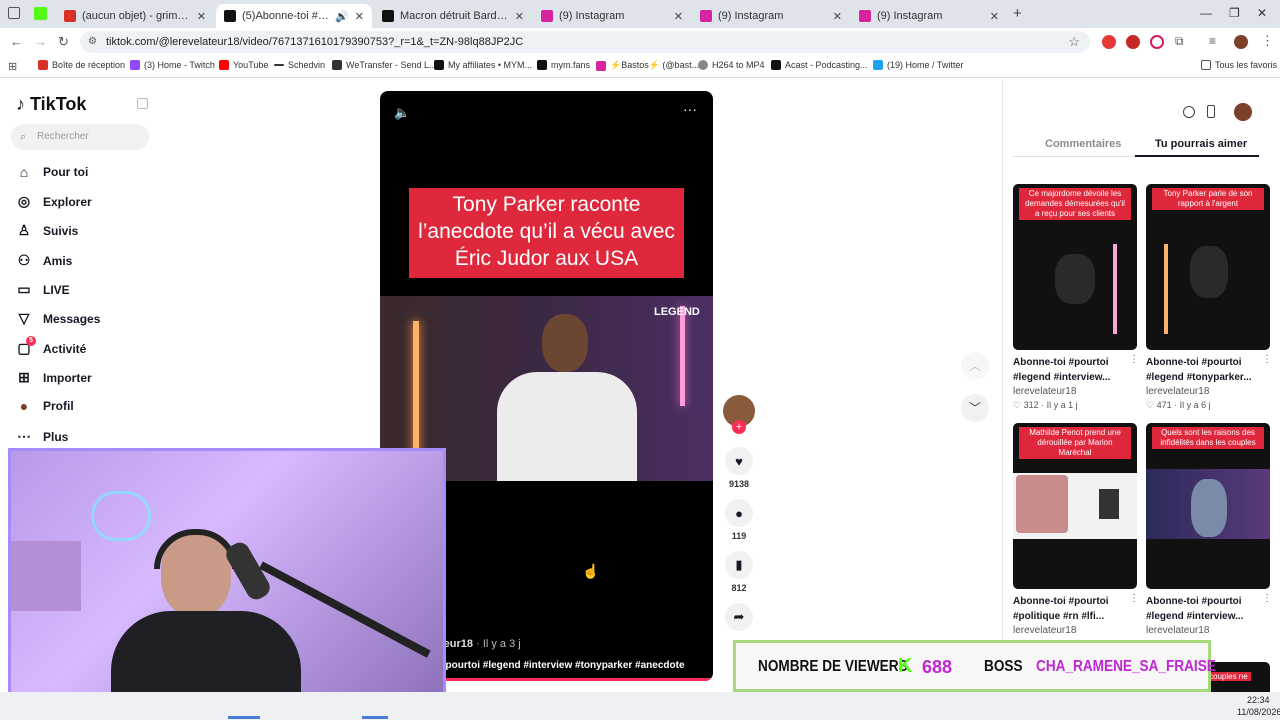 This screenshot has width=1280, height=720. Describe the element at coordinates (1133, 42) in the screenshot. I see `extension-red-icon` at that location.